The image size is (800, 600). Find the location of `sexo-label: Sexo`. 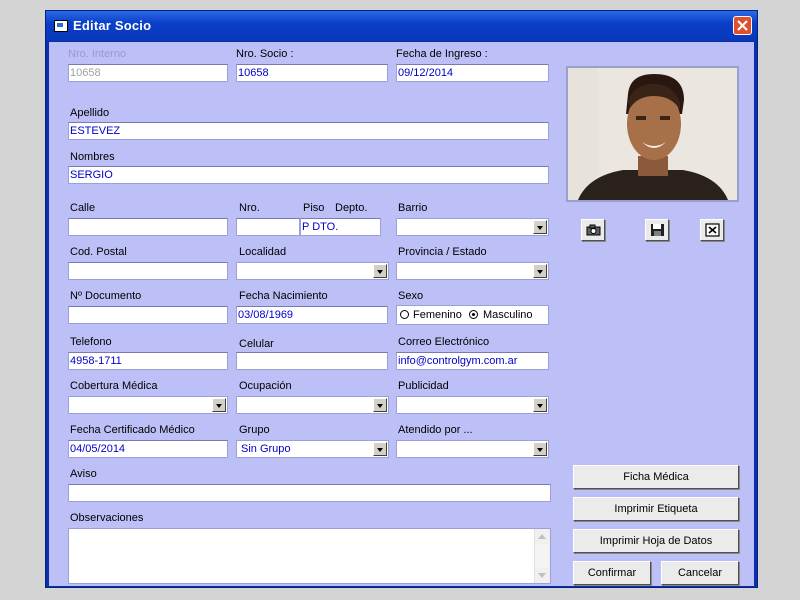

sexo-label: Sexo is located at coordinates (411, 296).